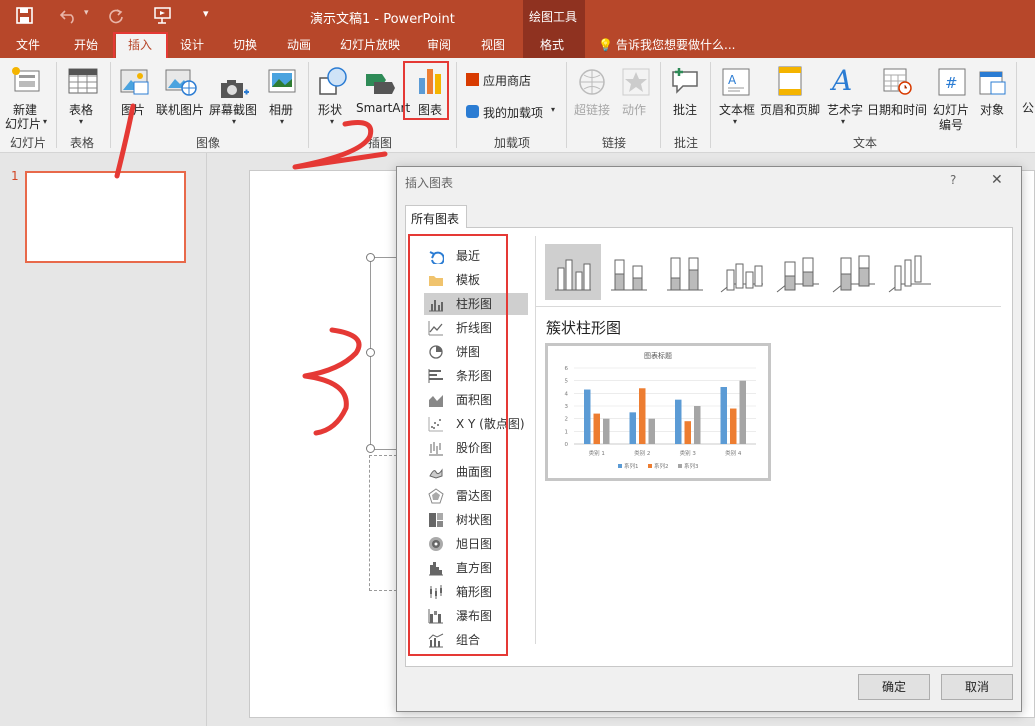 This screenshot has width=1035, height=726. Describe the element at coordinates (436, 216) in the screenshot. I see `tab-all-charts: 所有图表` at that location.